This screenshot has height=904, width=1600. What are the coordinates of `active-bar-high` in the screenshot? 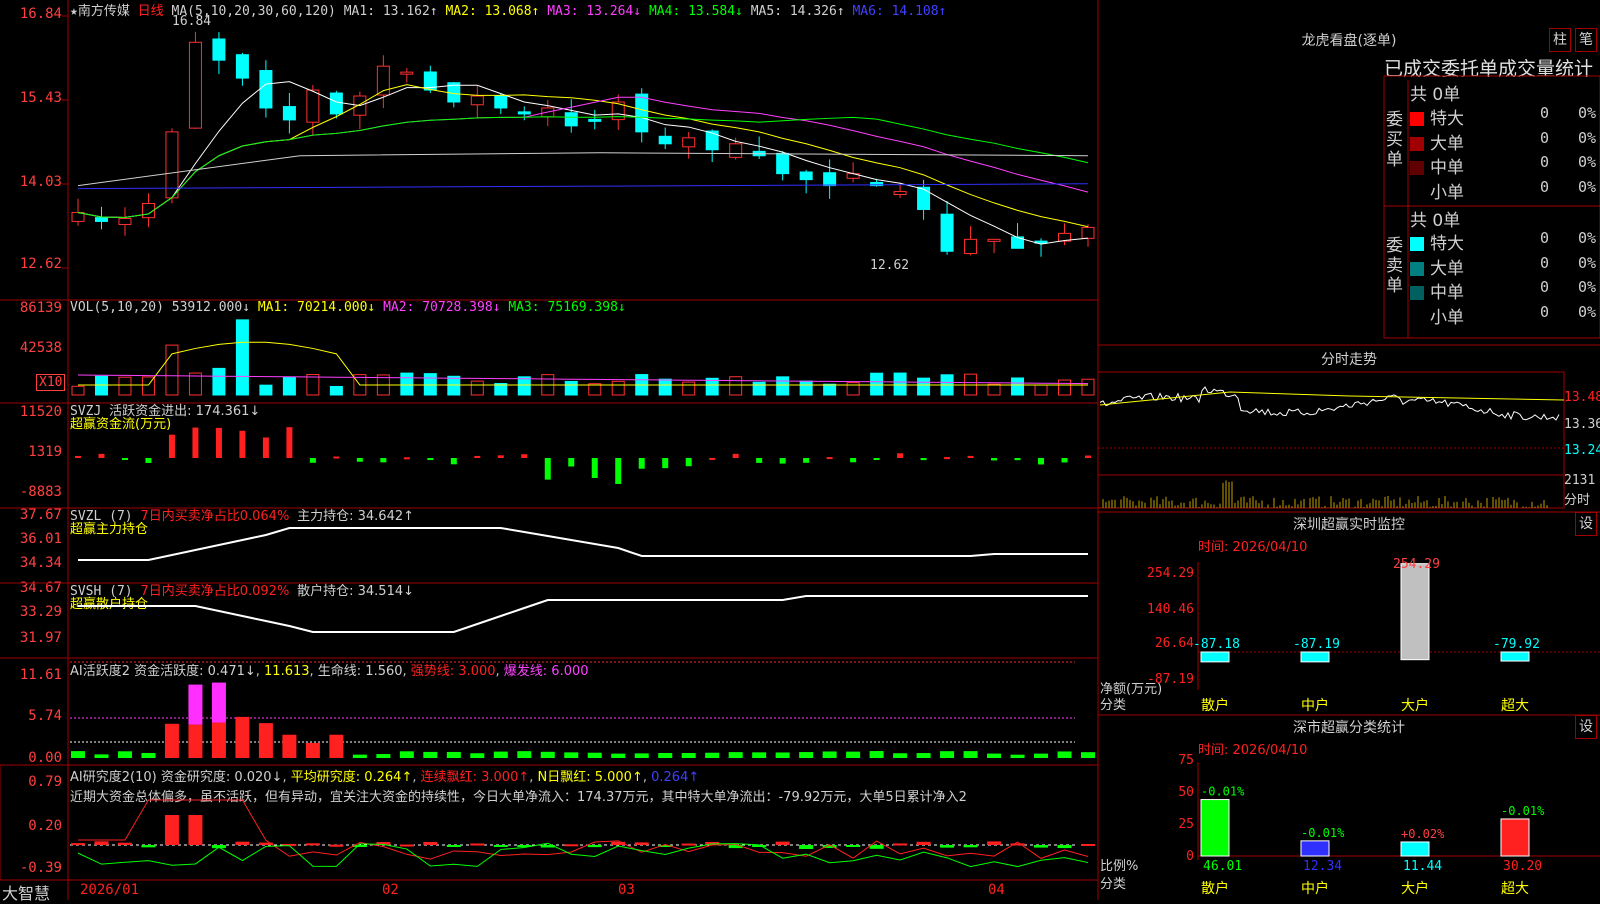 It's located at (195, 704).